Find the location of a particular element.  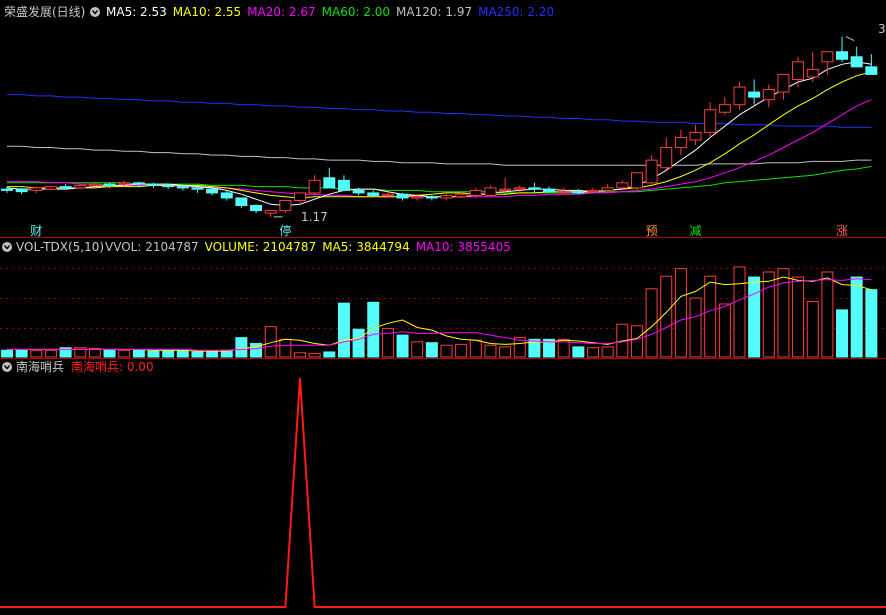

event-tag: 财 is located at coordinates (36, 231).